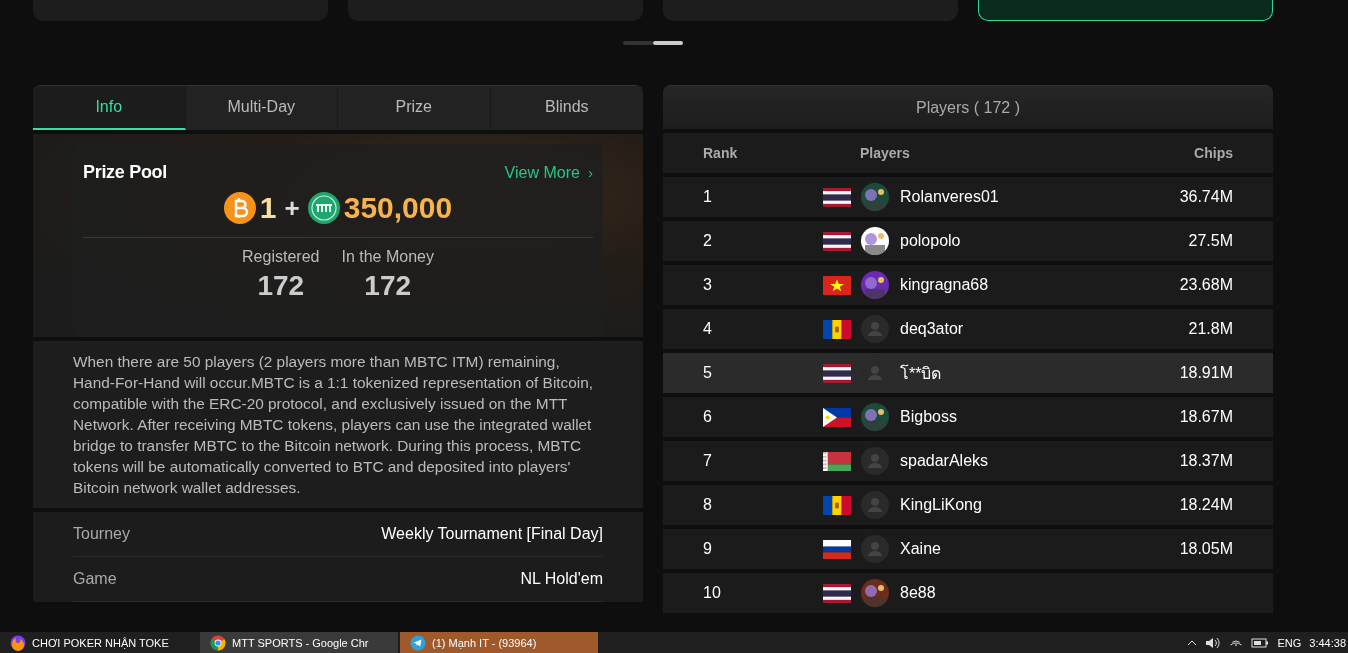  What do you see at coordinates (1205, 197) in the screenshot?
I see `chip-count: 36.74M` at bounding box center [1205, 197].